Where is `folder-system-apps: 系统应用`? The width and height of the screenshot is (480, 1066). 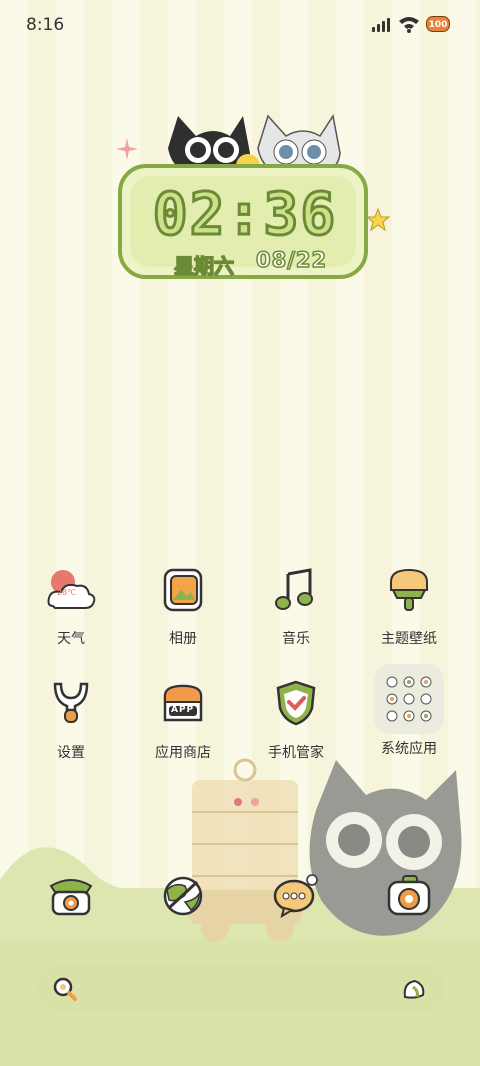 folder-system-apps: 系统应用 is located at coordinates (409, 711).